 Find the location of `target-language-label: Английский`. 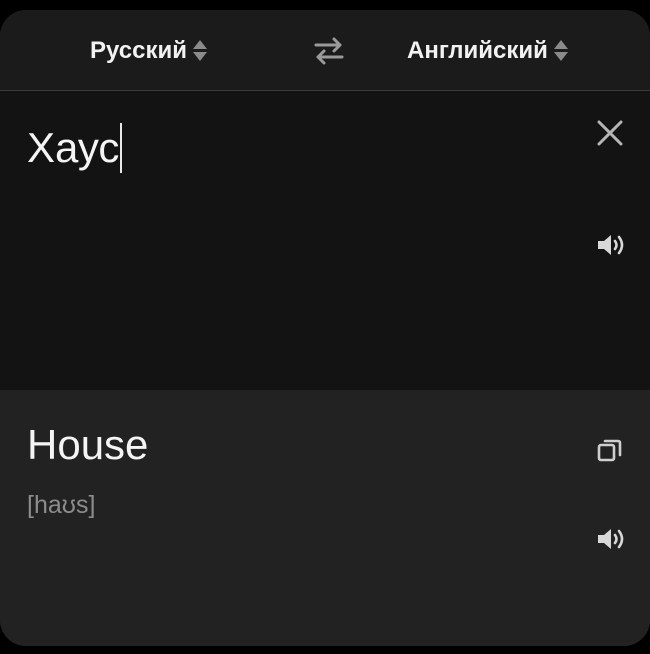

target-language-label: Английский is located at coordinates (477, 50).